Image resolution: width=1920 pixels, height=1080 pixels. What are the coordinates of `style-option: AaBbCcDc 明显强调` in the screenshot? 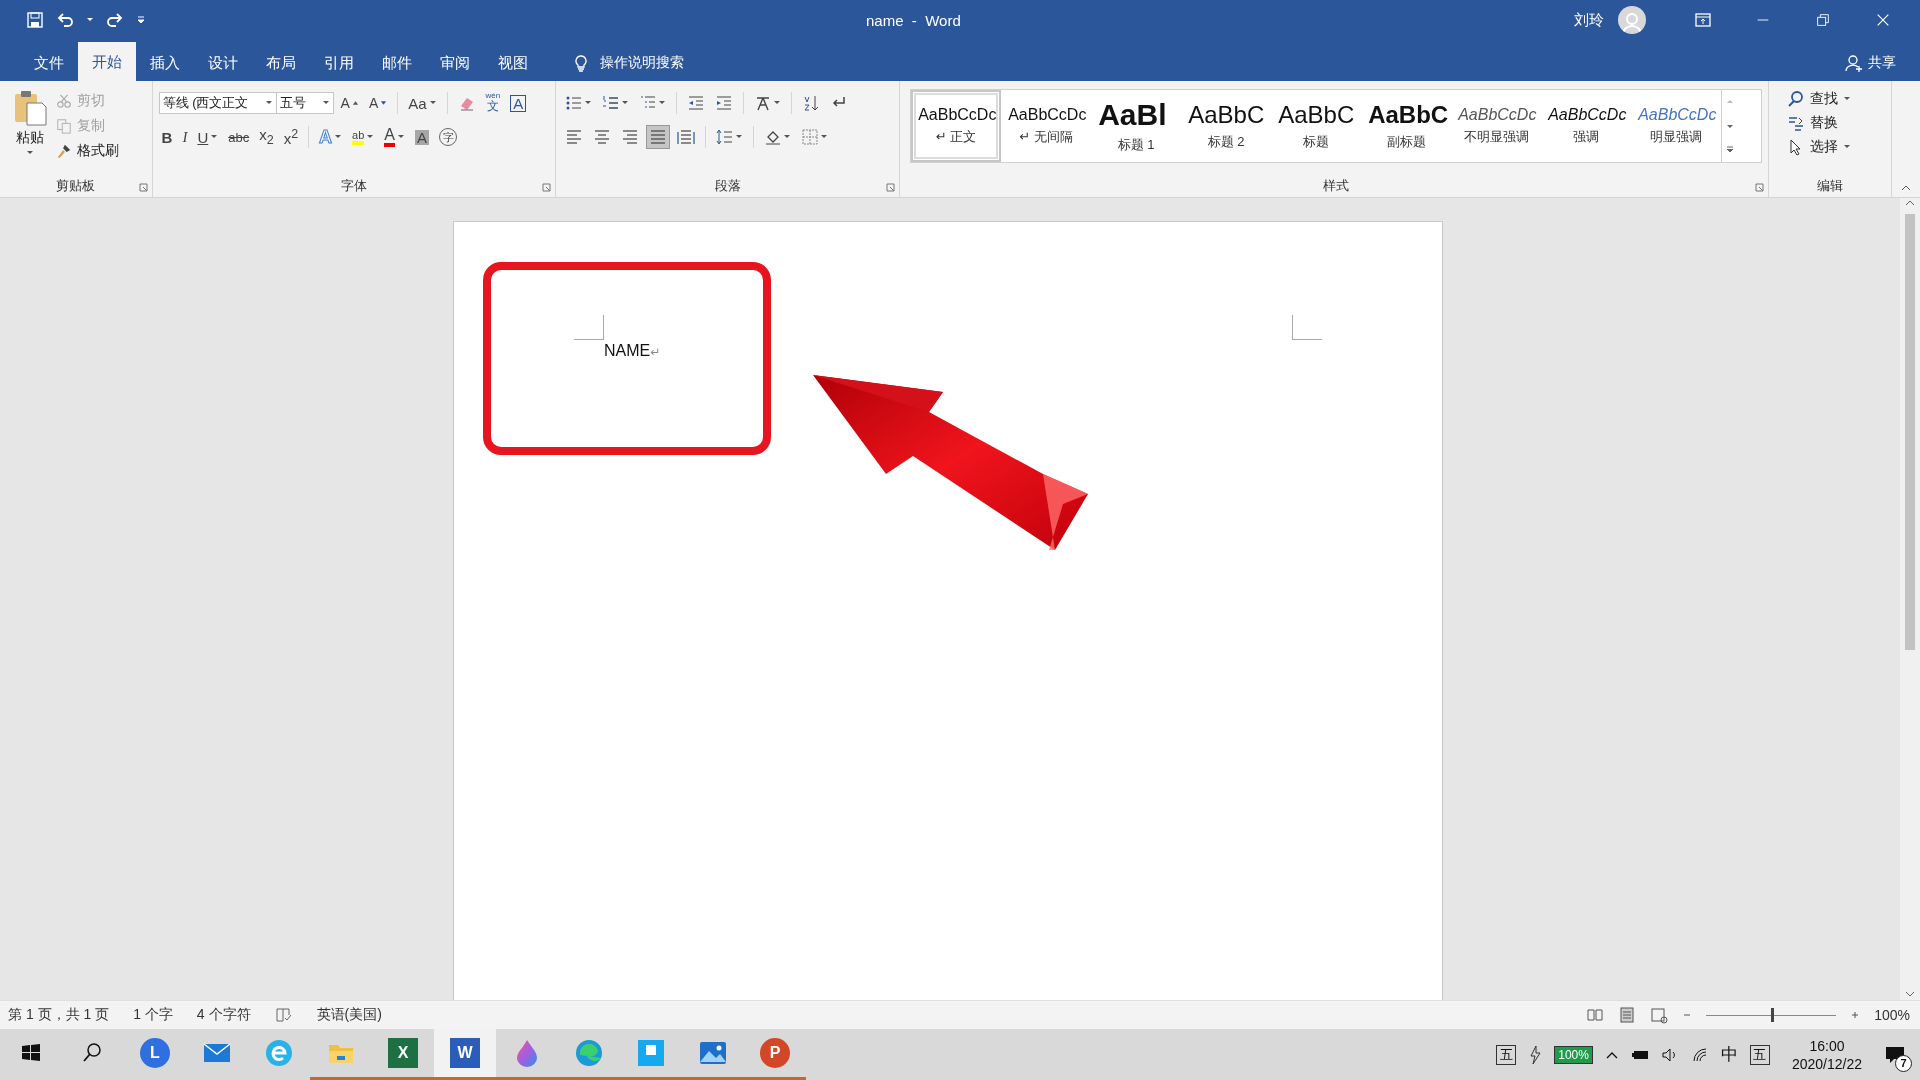 It's located at (1676, 126).